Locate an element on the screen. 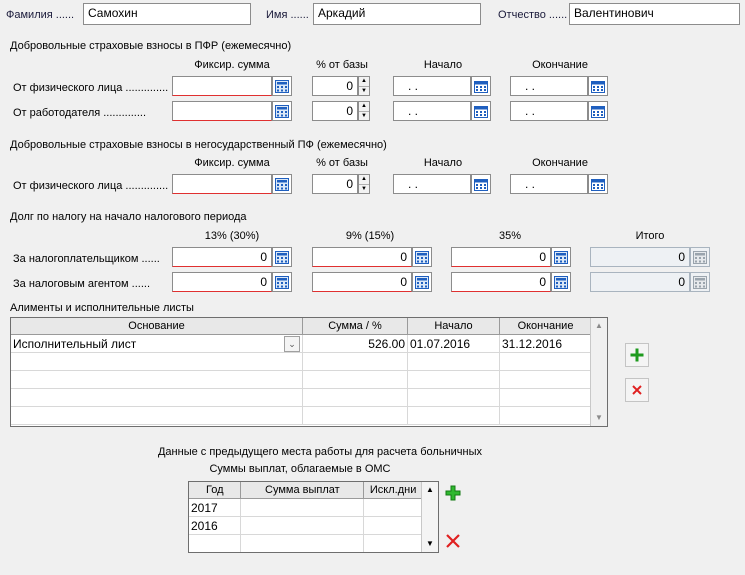 The image size is (745, 575). npf-end-input: . . is located at coordinates (549, 184).